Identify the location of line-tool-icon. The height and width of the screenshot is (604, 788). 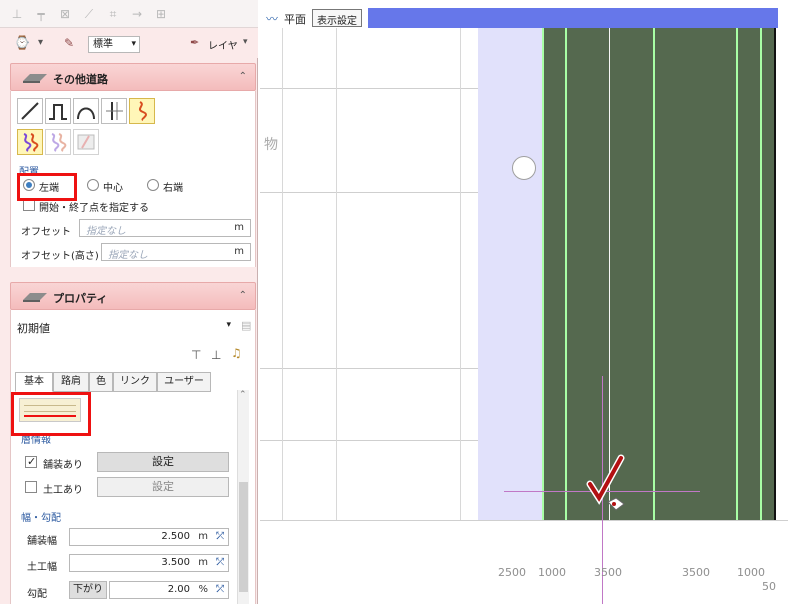
(30, 111).